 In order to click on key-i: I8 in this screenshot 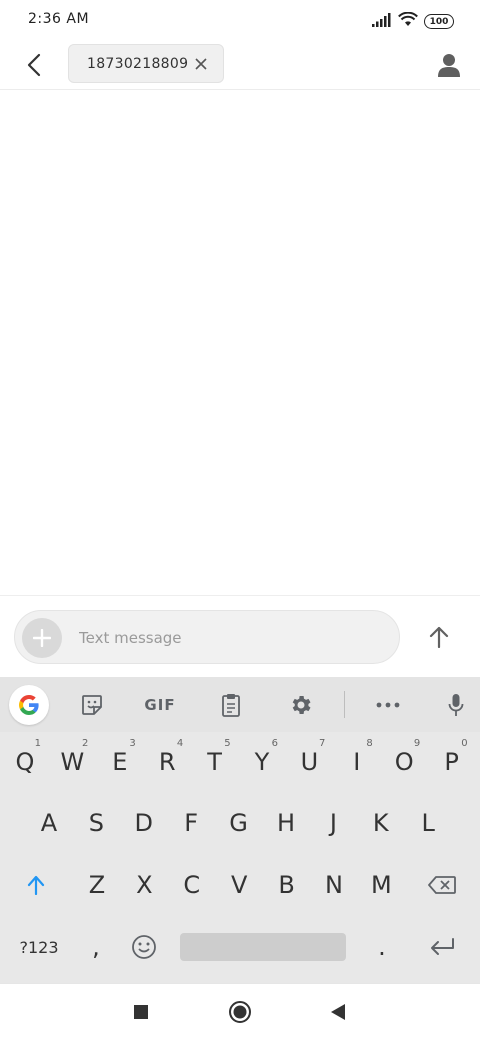, I will do `click(357, 762)`.